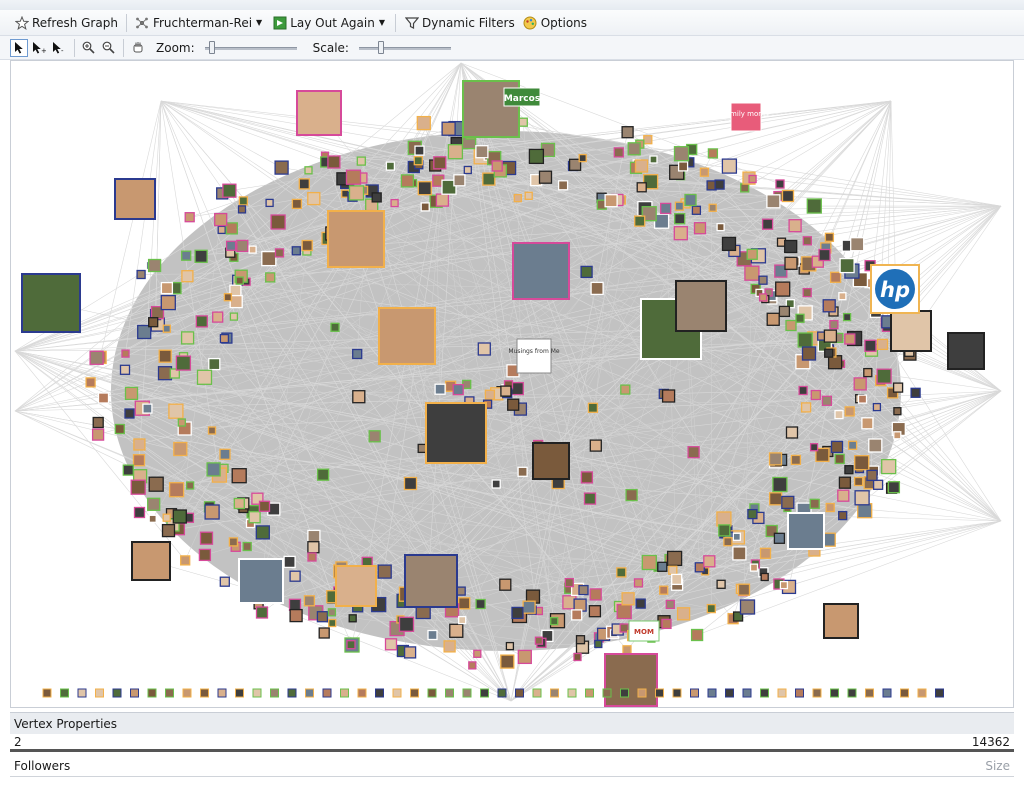 The height and width of the screenshot is (788, 1024). What do you see at coordinates (459, 23) in the screenshot?
I see `dynamic-filters-button: Dynamic Filters` at bounding box center [459, 23].